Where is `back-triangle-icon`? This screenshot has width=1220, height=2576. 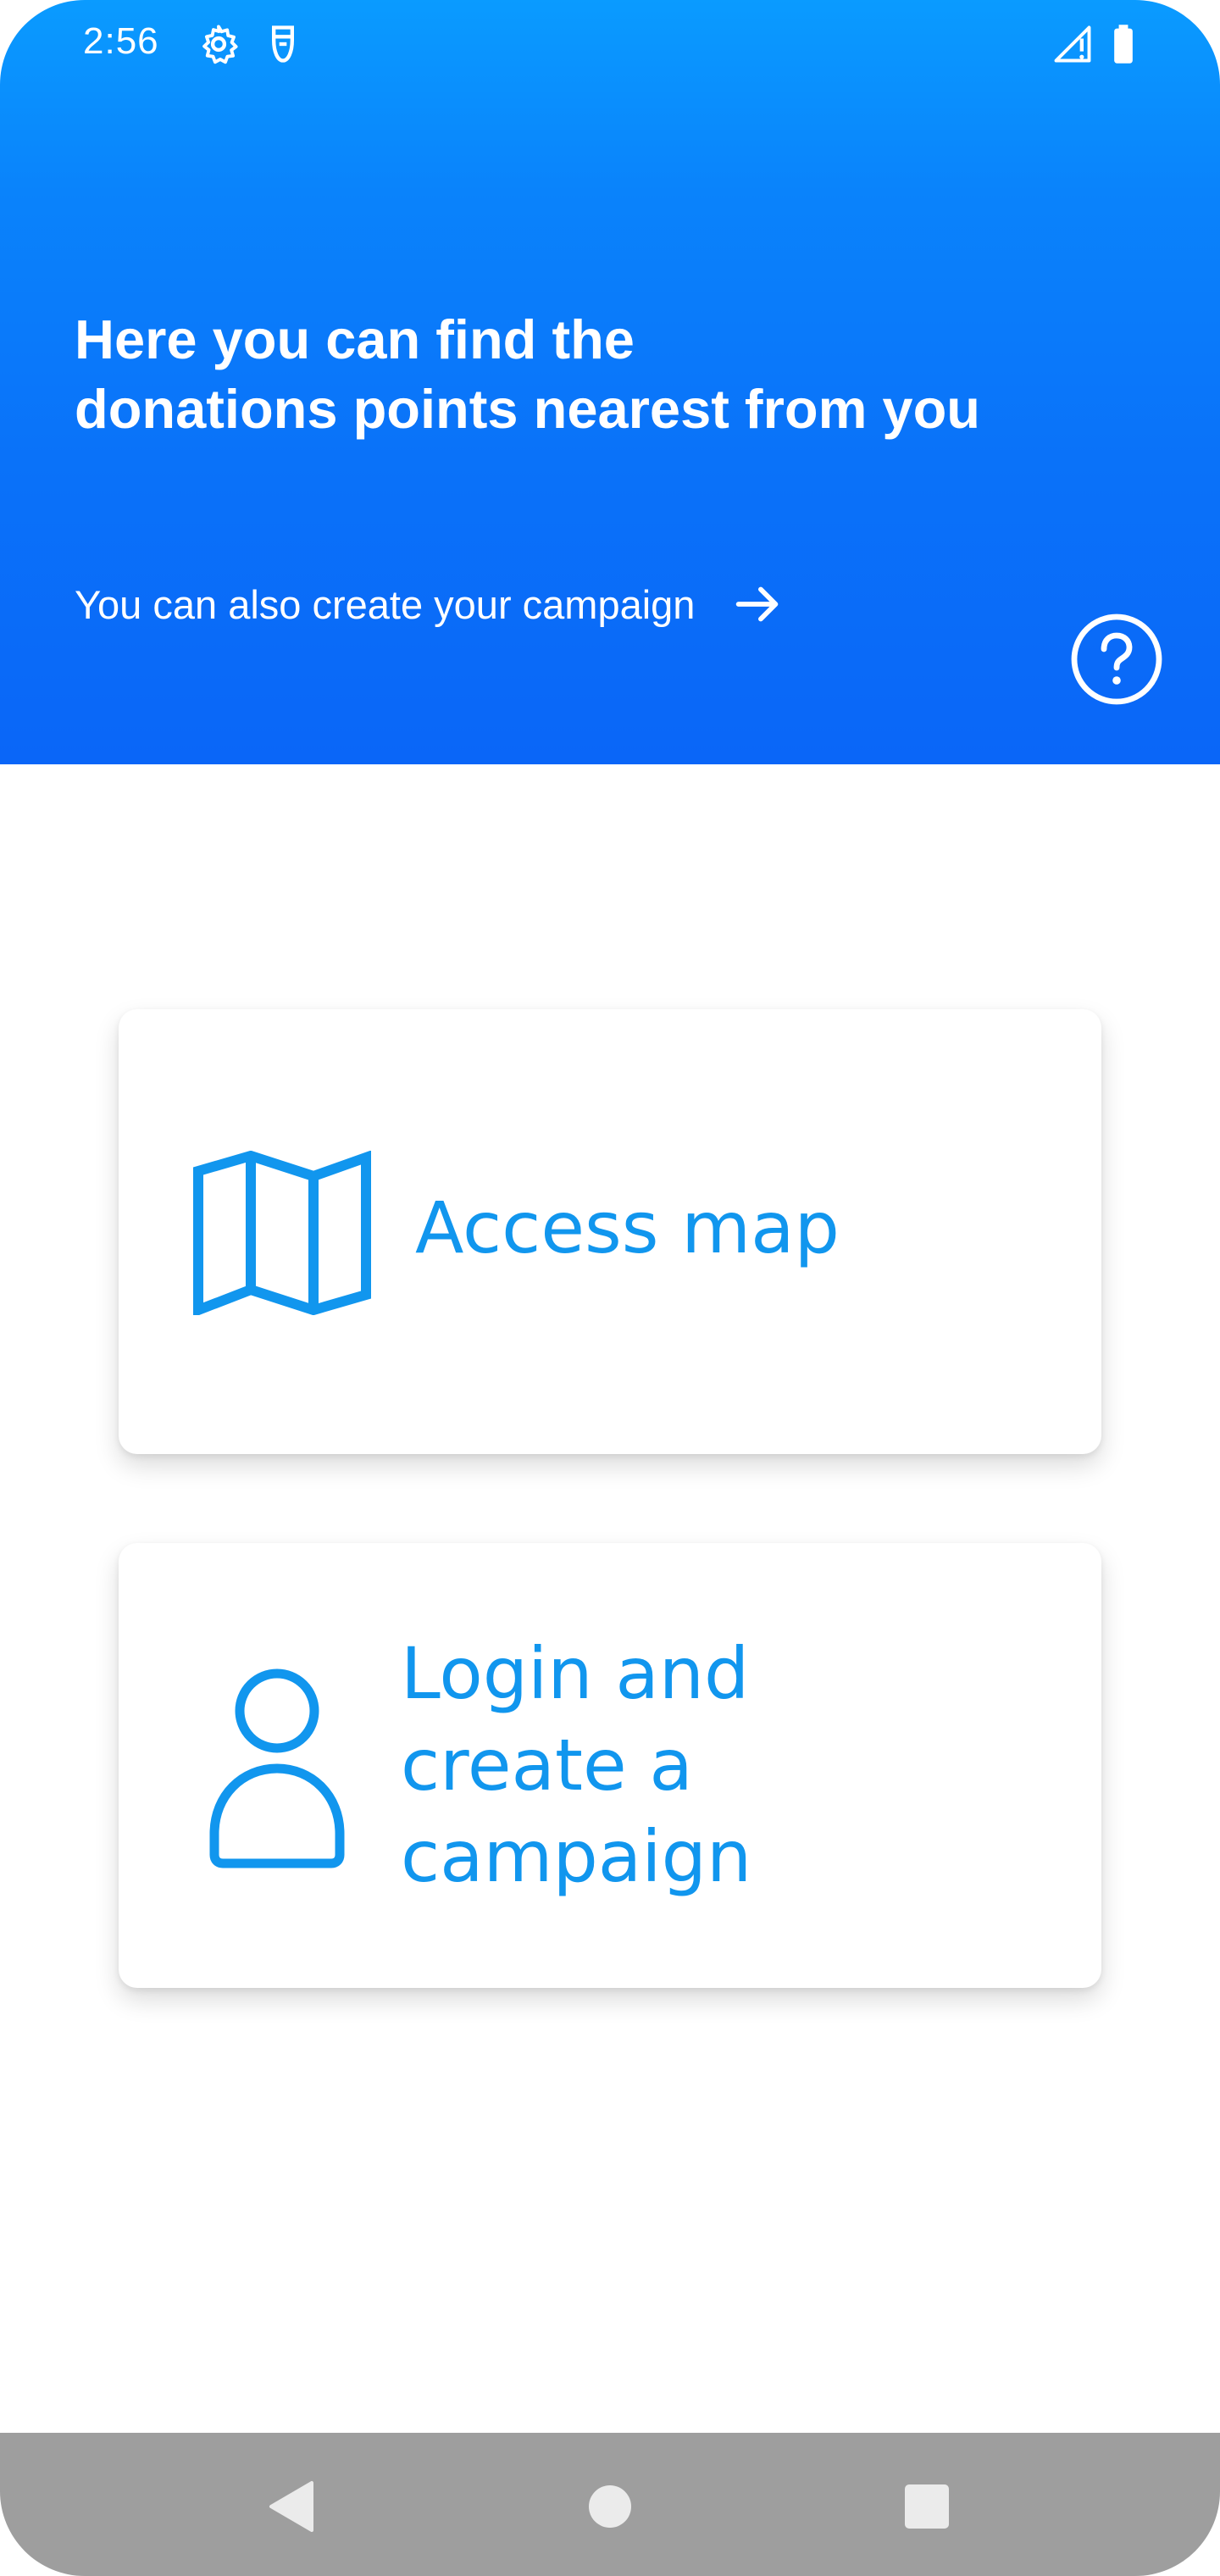 back-triangle-icon is located at coordinates (291, 2506).